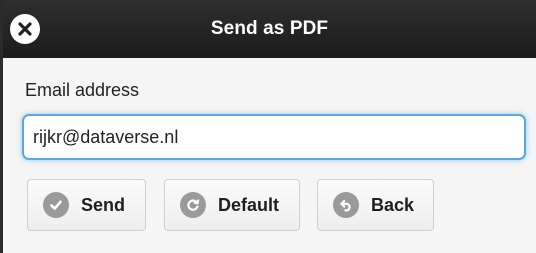  What do you see at coordinates (393, 204) in the screenshot?
I see `back-button-label: Back` at bounding box center [393, 204].